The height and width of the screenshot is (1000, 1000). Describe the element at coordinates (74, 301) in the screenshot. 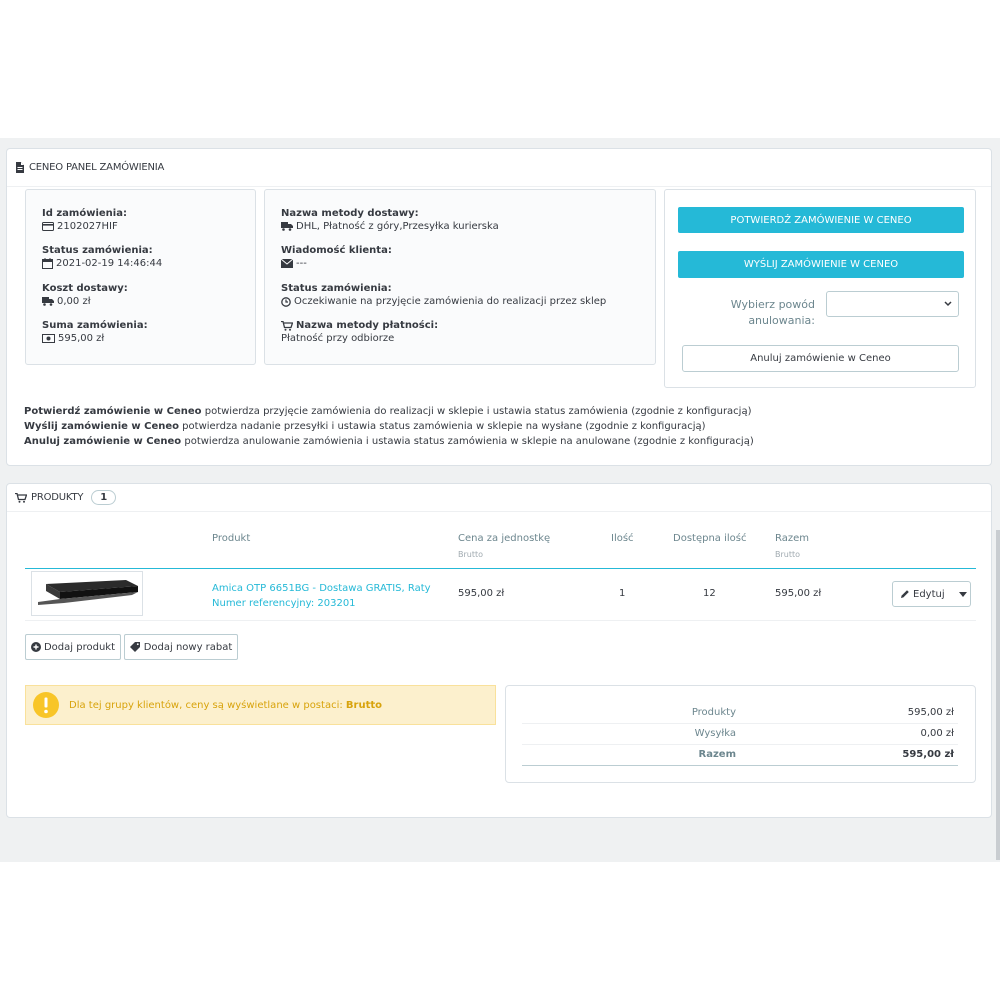

I see `shipping-cost-value: 0,00 zł` at that location.